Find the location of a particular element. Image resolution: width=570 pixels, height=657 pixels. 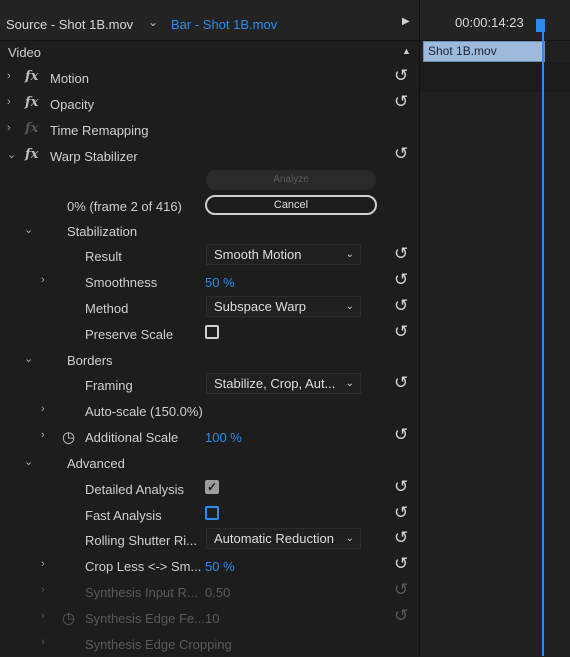

play-arrow-icon: ▶ is located at coordinates (406, 21).